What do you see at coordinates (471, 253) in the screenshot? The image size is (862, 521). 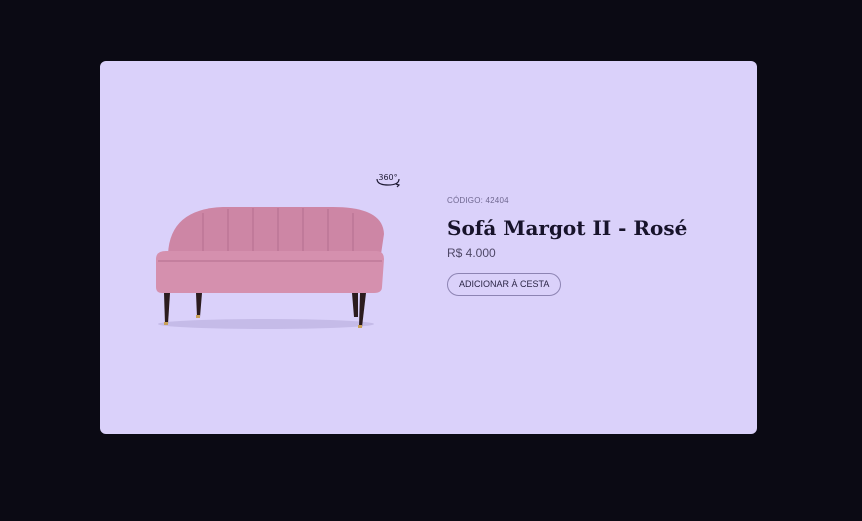 I see `product-price: R$ 4.000` at bounding box center [471, 253].